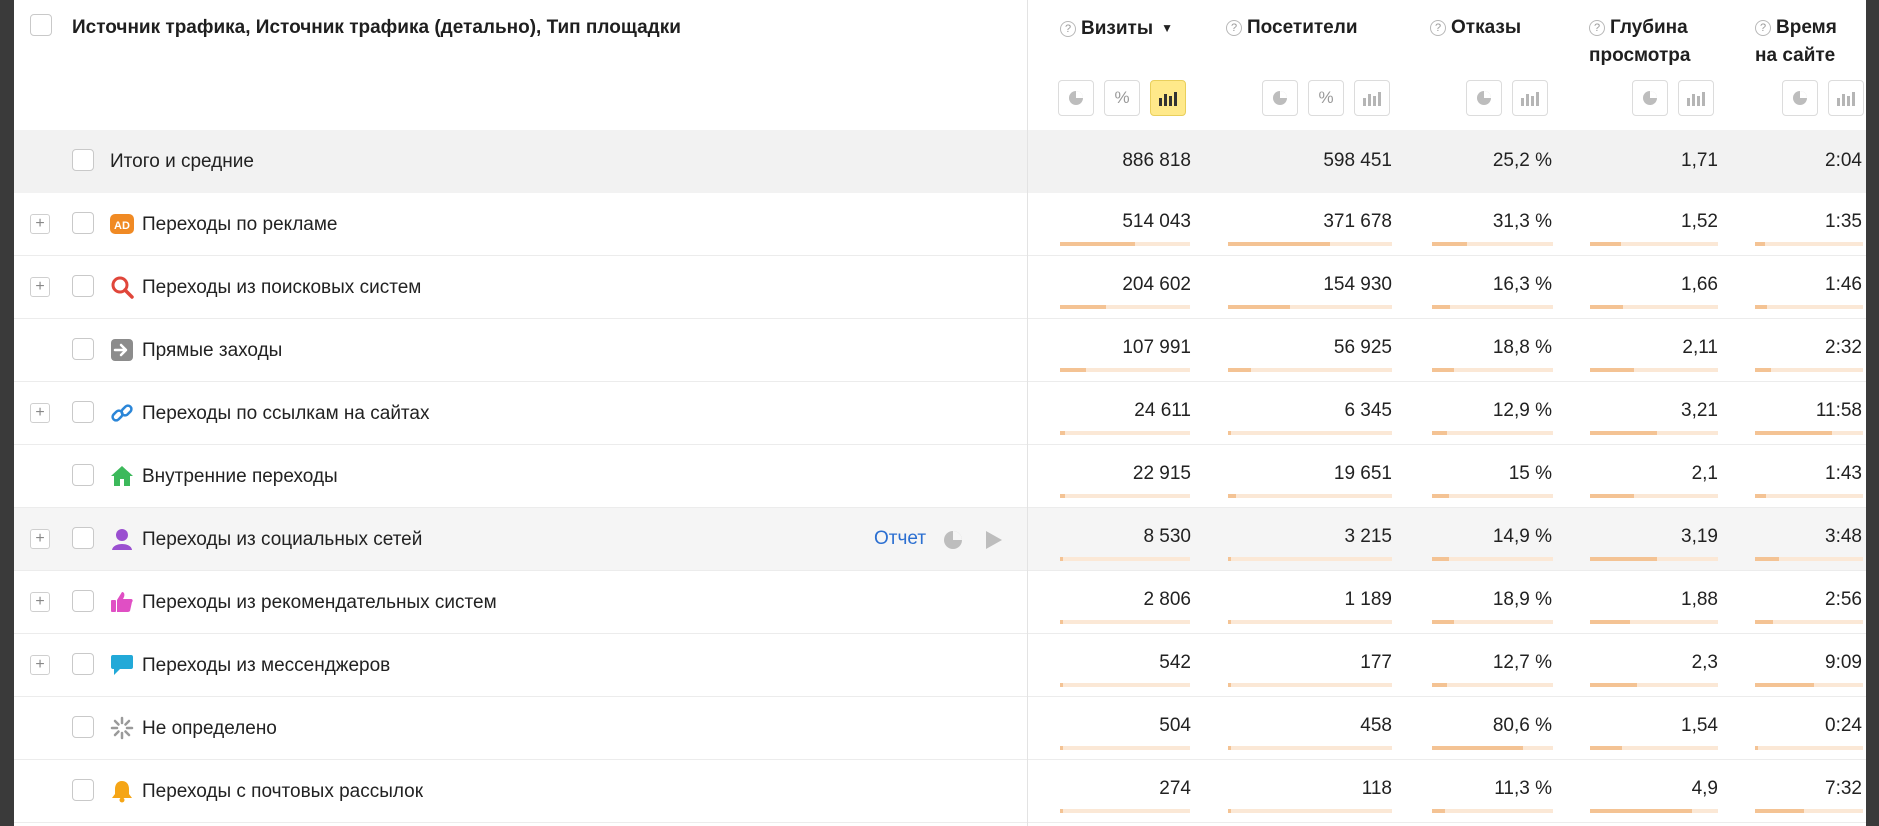 Image resolution: width=1879 pixels, height=826 pixels. I want to click on cell-bounce: 11,3 %, so click(1523, 788).